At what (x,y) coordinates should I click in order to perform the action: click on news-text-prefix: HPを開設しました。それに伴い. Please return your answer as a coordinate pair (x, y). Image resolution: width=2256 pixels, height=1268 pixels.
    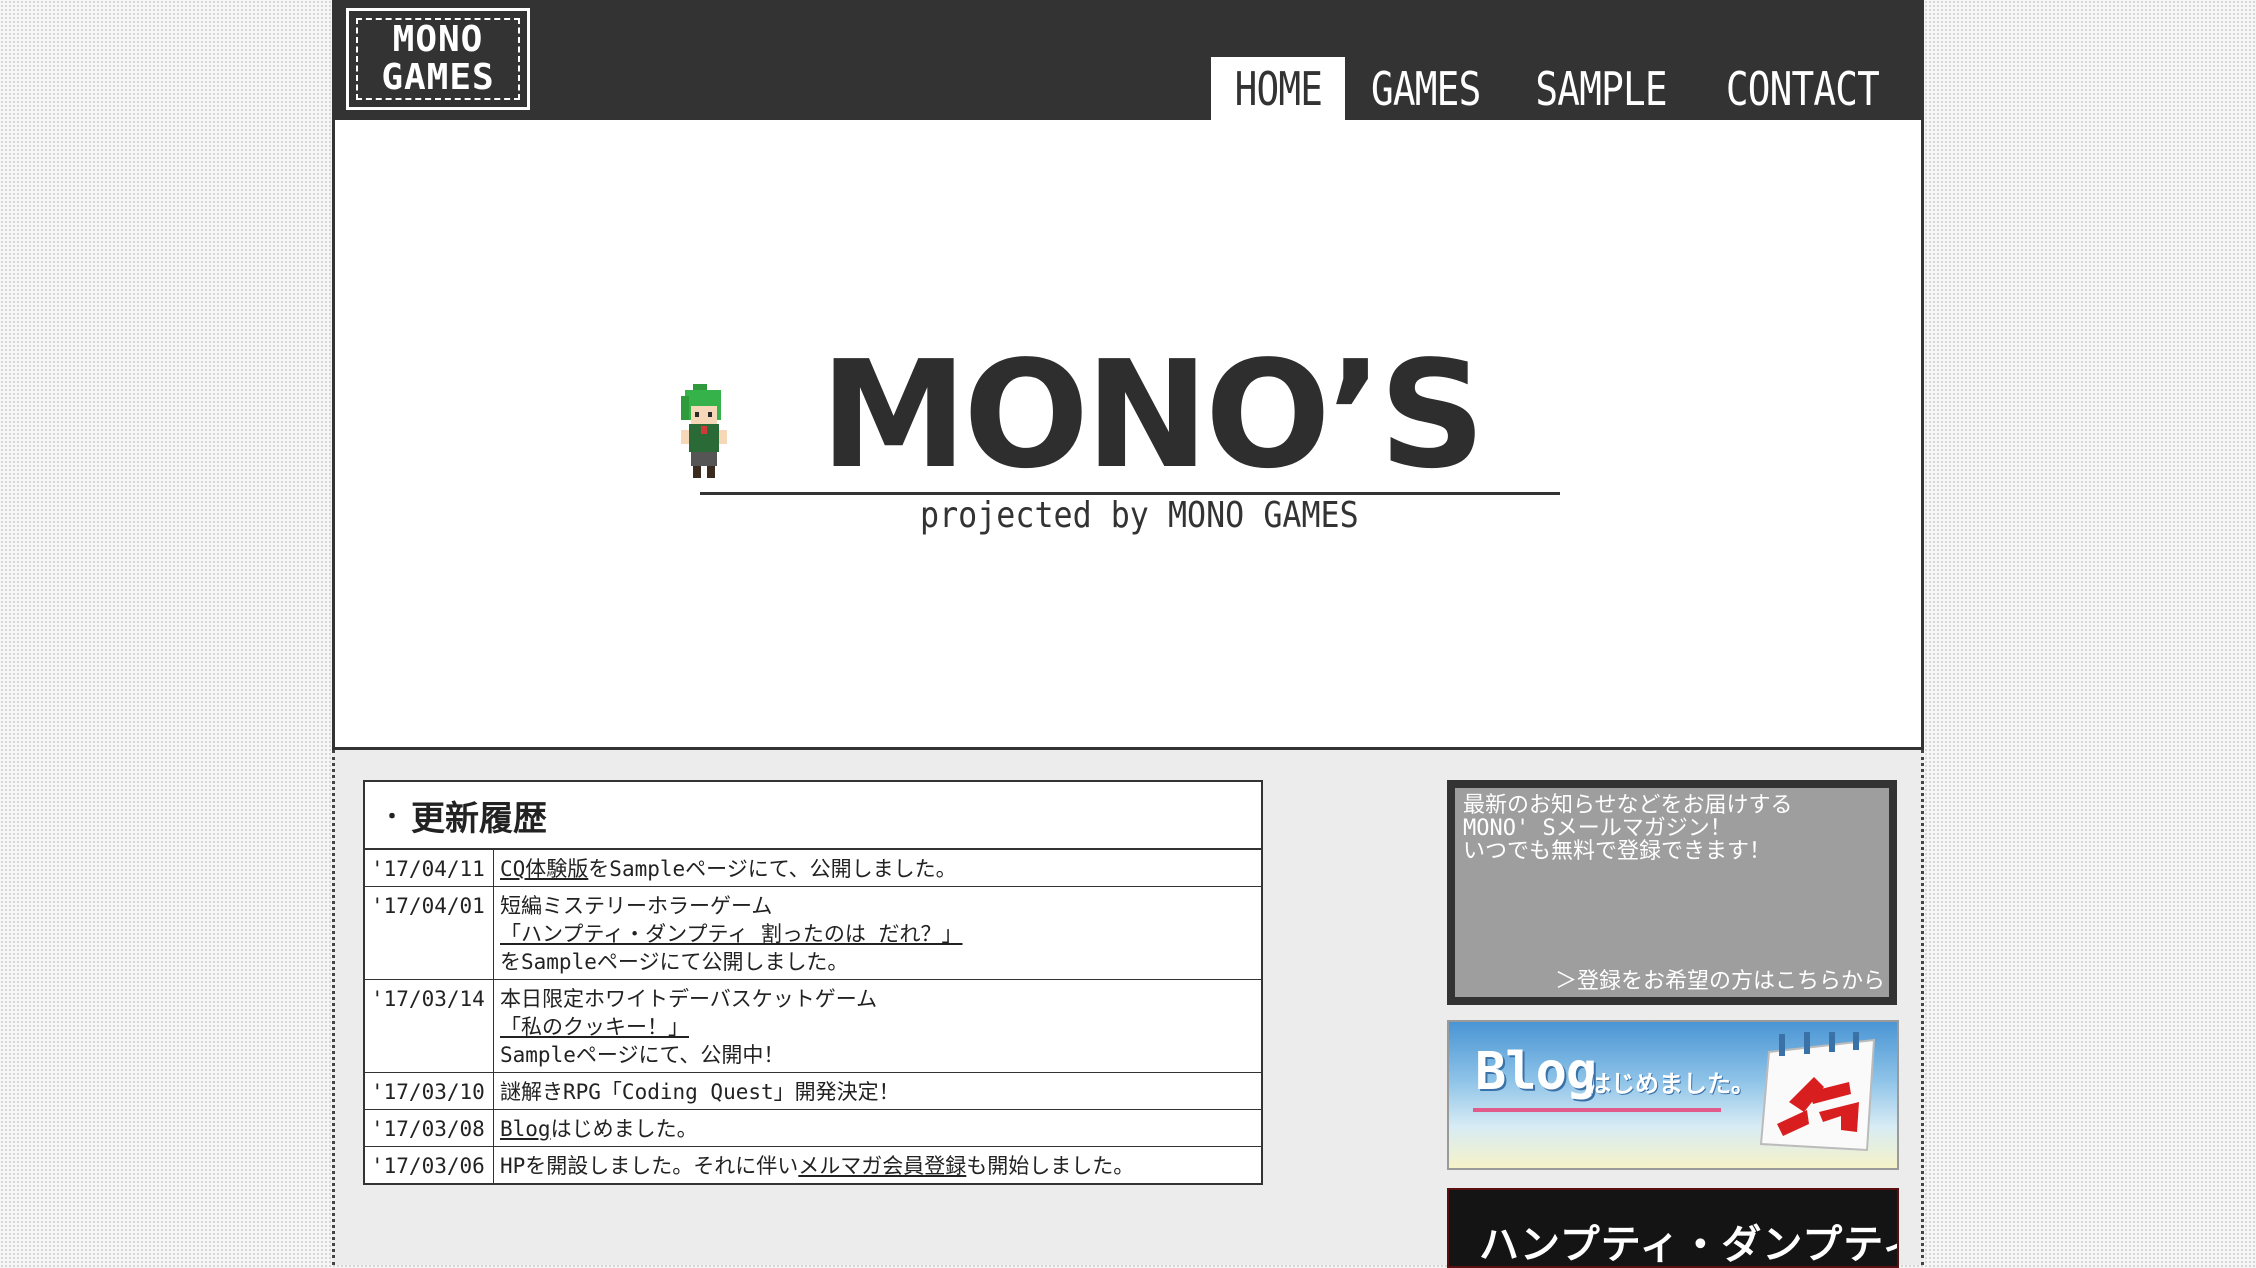
    Looking at the image, I should click on (649, 1166).